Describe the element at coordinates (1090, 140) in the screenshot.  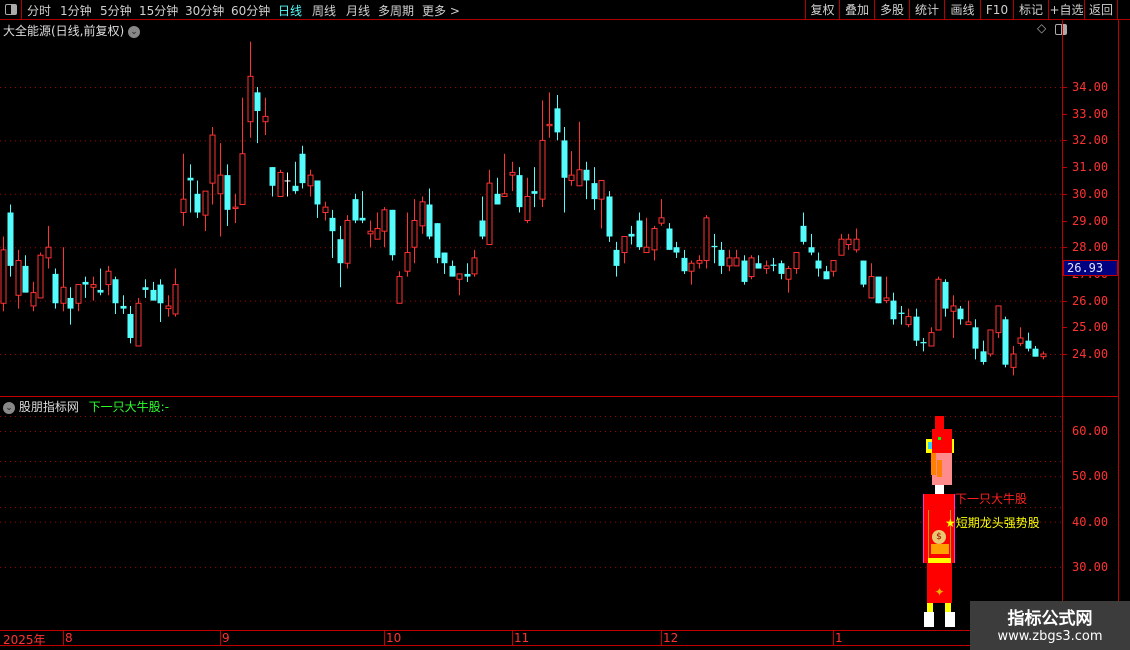
I see `price-tick-label: 32.00` at that location.